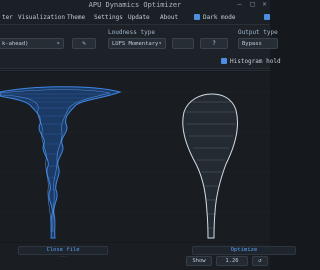 Image resolution: width=320 pixels, height=270 pixels. What do you see at coordinates (219, 17) in the screenshot?
I see `dark-mode-label: Dark mode` at bounding box center [219, 17].